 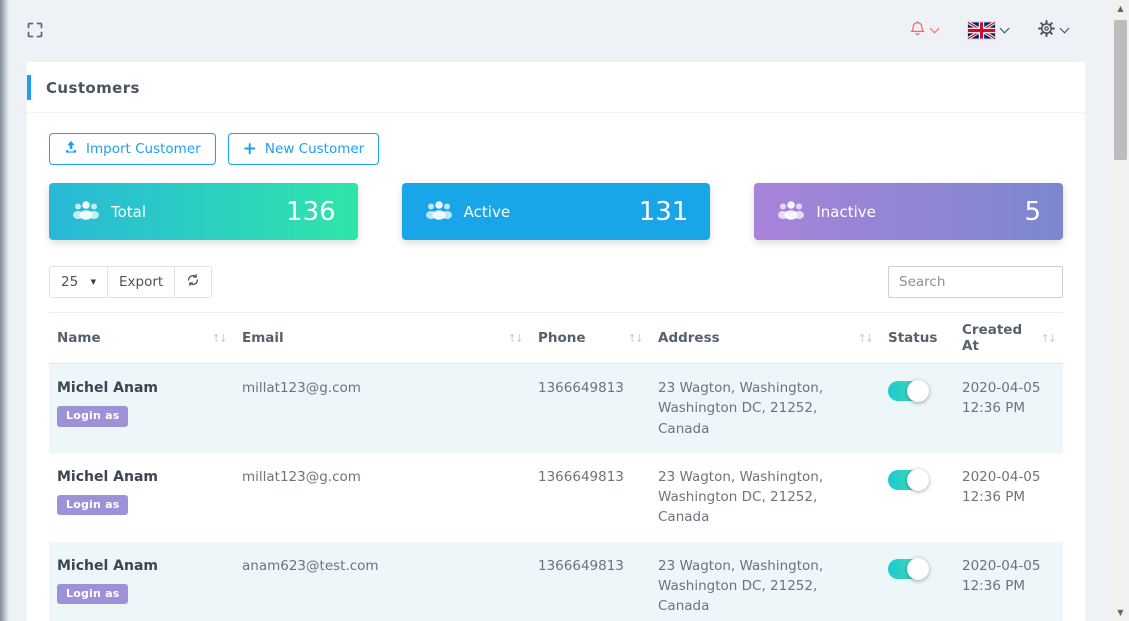 What do you see at coordinates (1120, 310) in the screenshot?
I see `vertical-scrollbar: ▲ ▼` at bounding box center [1120, 310].